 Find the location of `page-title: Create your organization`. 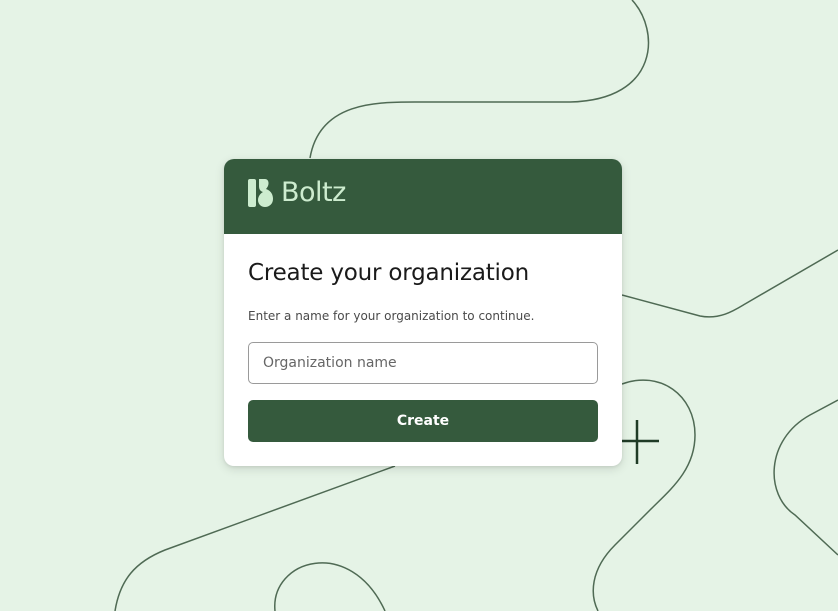

page-title: Create your organization is located at coordinates (388, 273).